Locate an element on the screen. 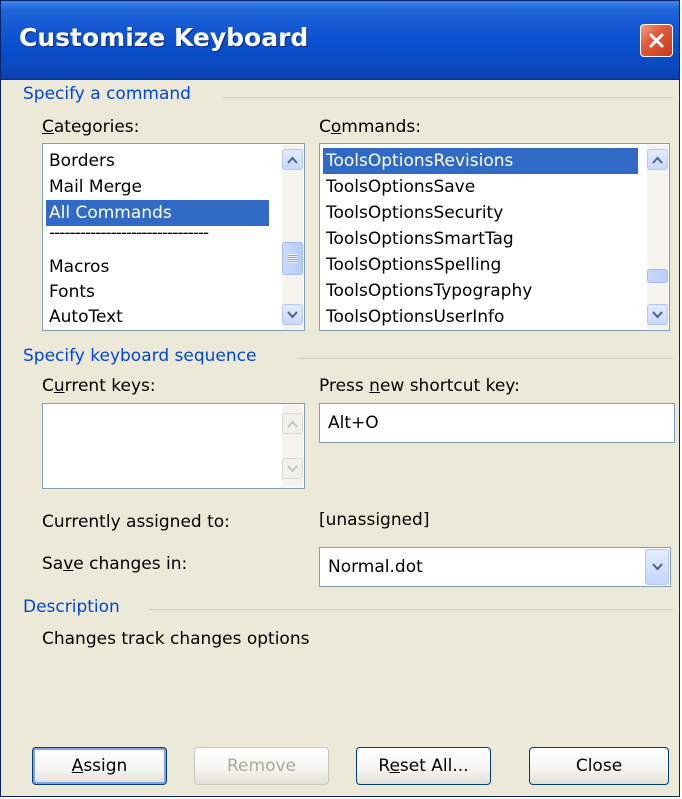 The image size is (682, 799). list-item: ToolsOptionsSave is located at coordinates (399, 187).